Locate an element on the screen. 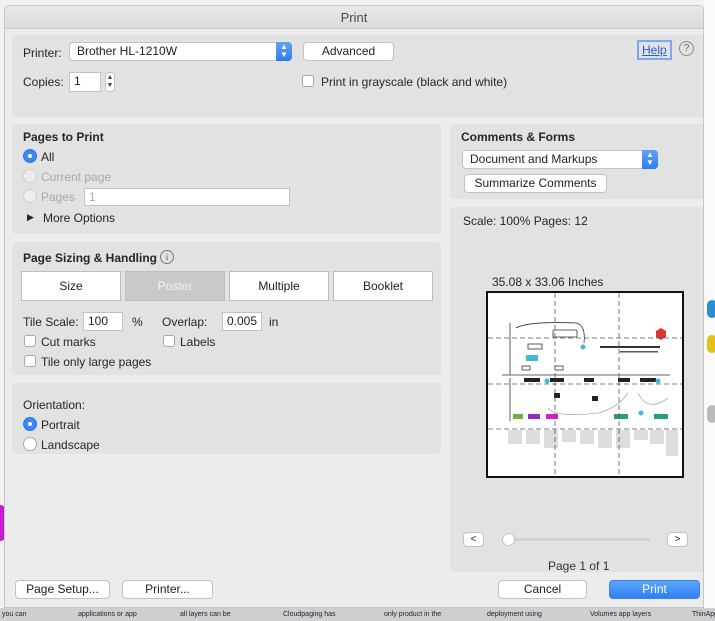 The image size is (715, 621). background-text: Cloudpaging has is located at coordinates (309, 614).